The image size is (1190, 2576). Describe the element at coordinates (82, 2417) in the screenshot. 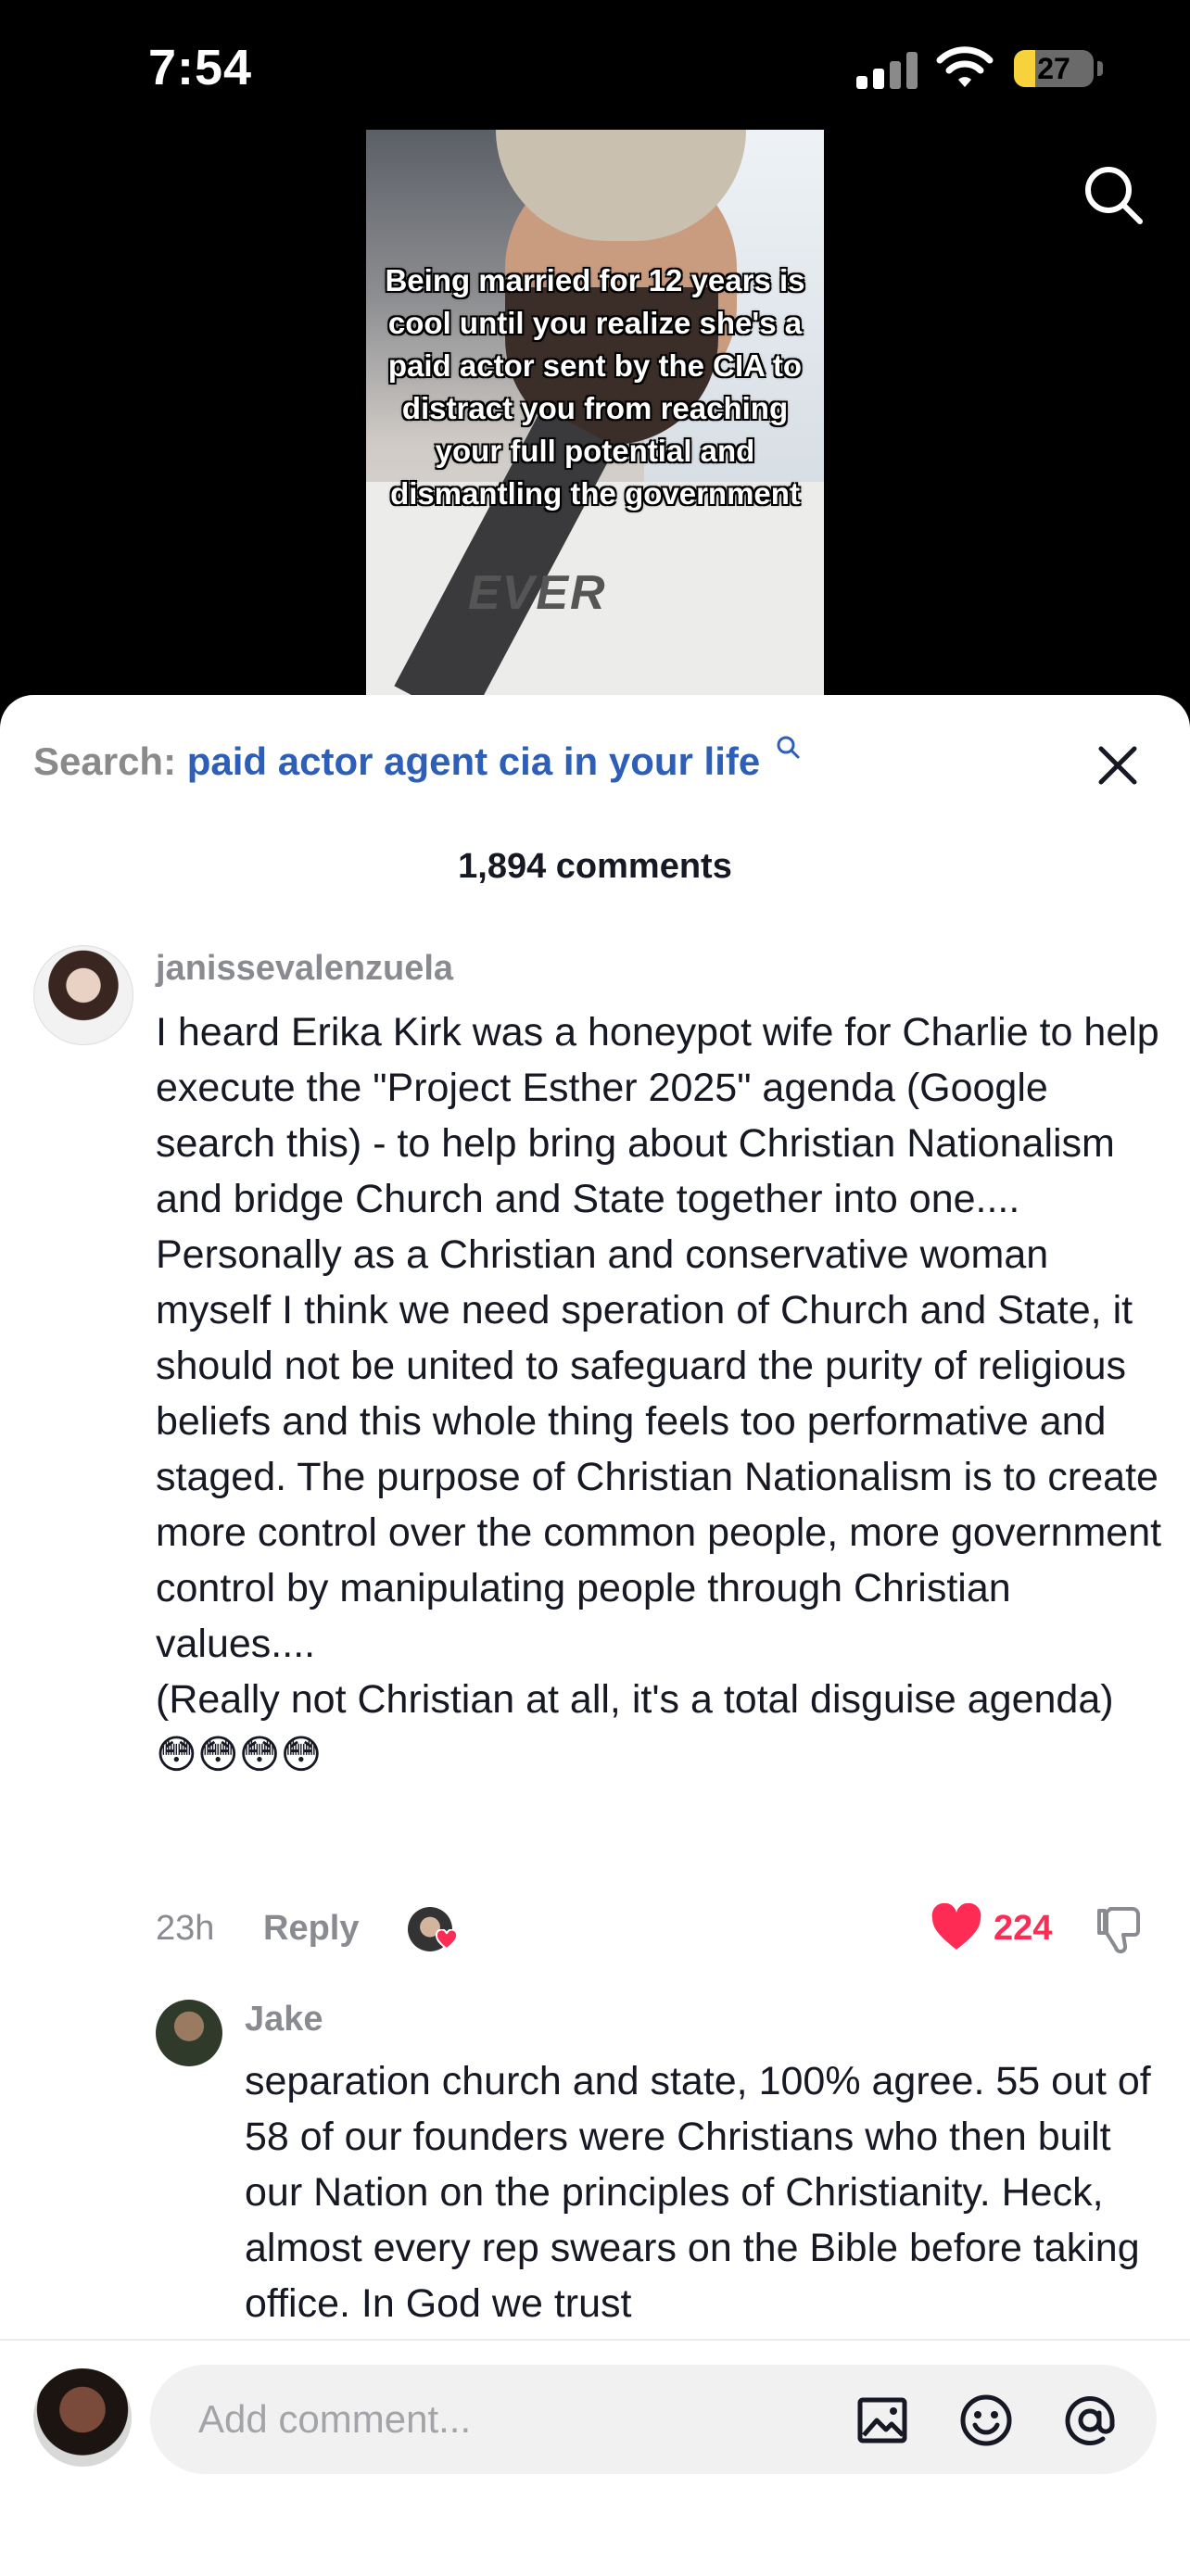

I see `user-avatar` at that location.